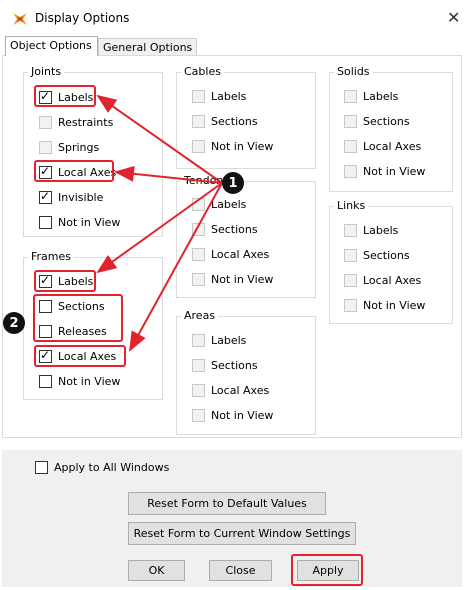  I want to click on links-local-axes-label: Local Axes, so click(392, 280).